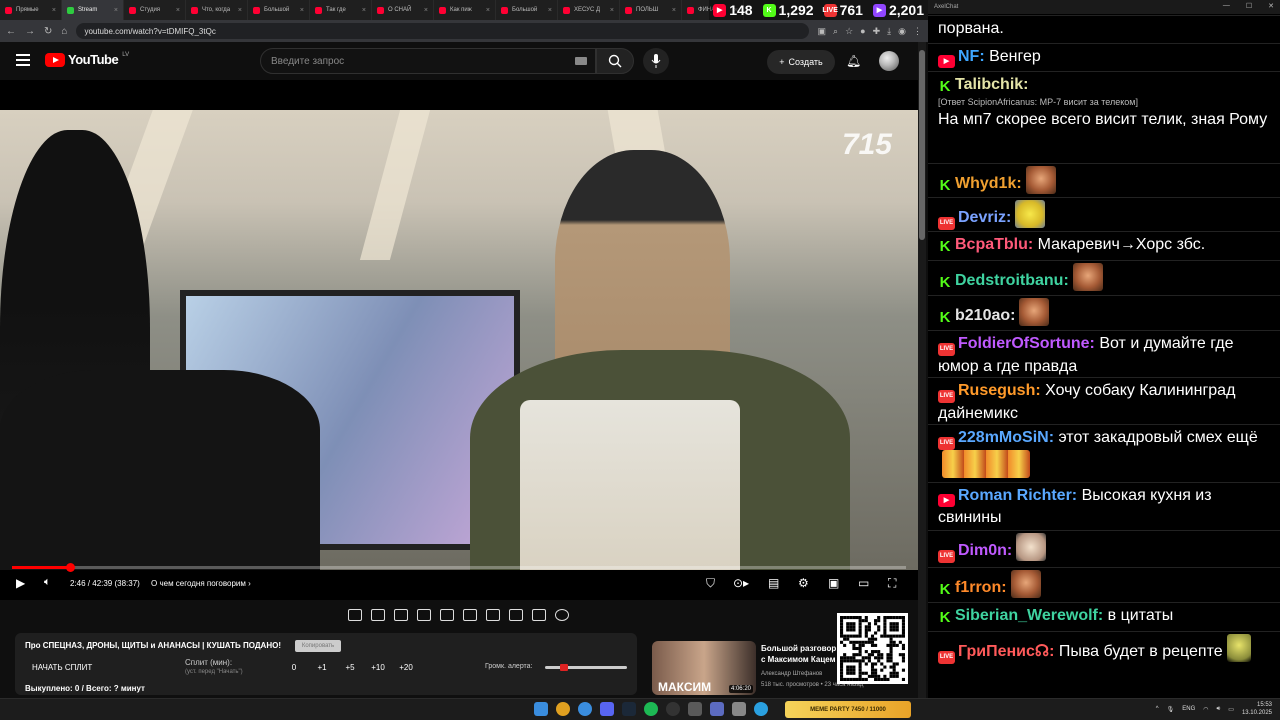 The image size is (1280, 720). What do you see at coordinates (999, 390) in the screenshot?
I see `chat-username: Rusegush:` at bounding box center [999, 390].